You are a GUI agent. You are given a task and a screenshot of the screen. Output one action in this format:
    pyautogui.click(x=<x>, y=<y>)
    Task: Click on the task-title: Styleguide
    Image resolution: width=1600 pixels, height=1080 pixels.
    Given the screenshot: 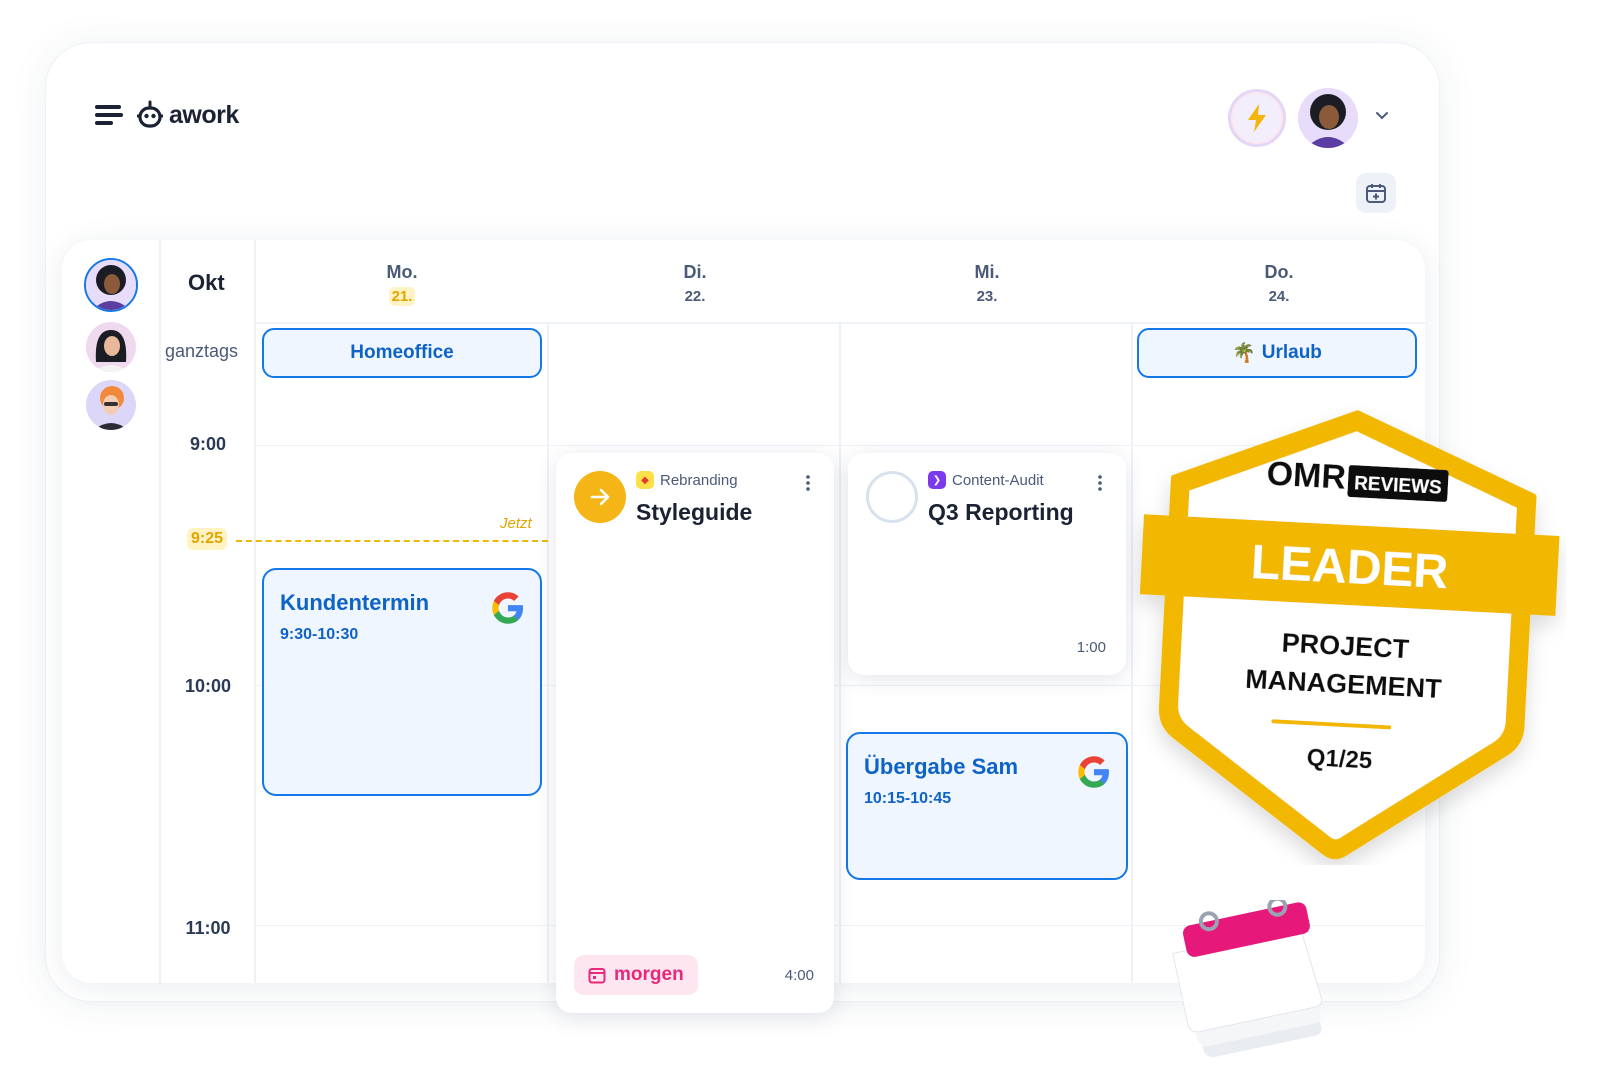 What is the action you would take?
    pyautogui.click(x=694, y=512)
    